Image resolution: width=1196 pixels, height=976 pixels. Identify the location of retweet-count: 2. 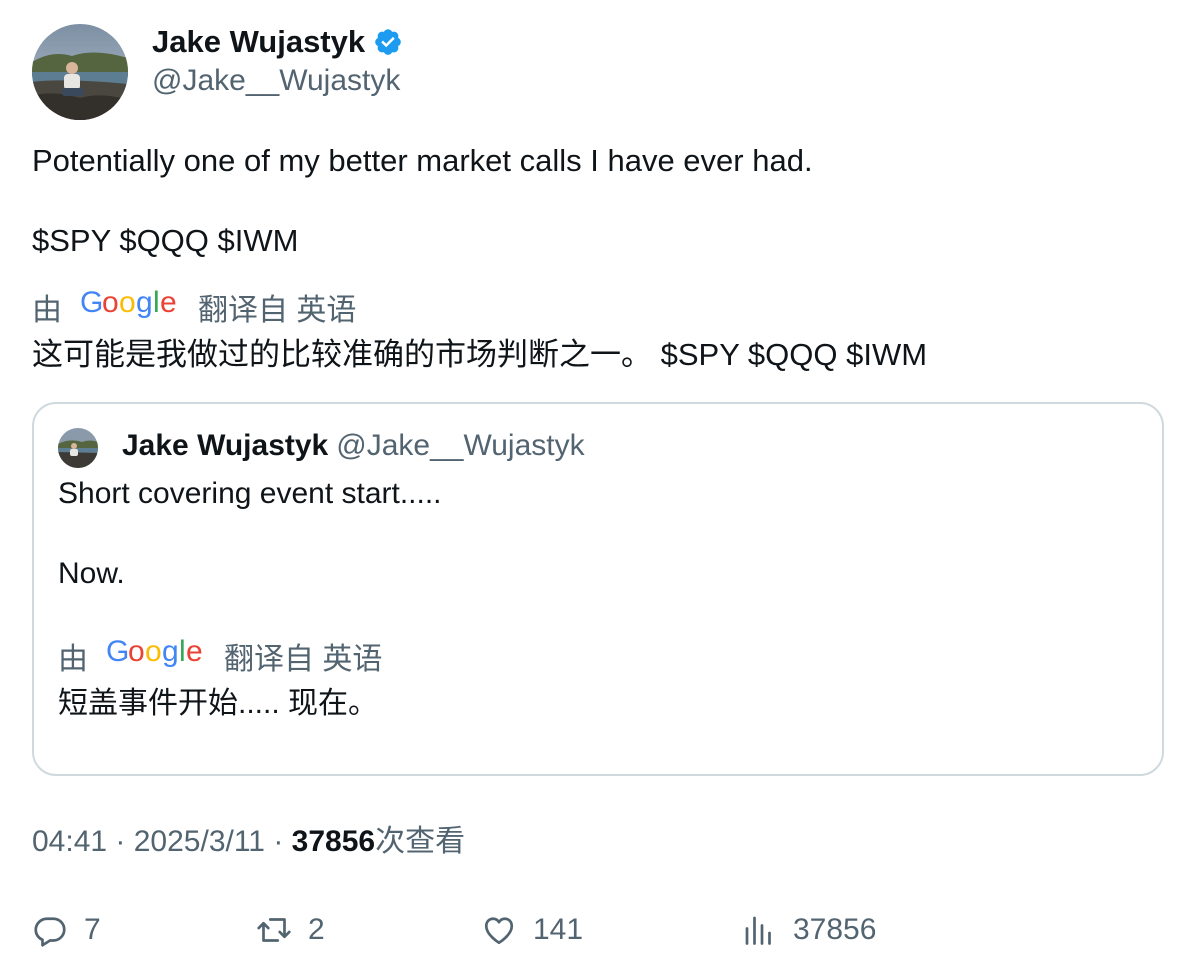
(316, 929).